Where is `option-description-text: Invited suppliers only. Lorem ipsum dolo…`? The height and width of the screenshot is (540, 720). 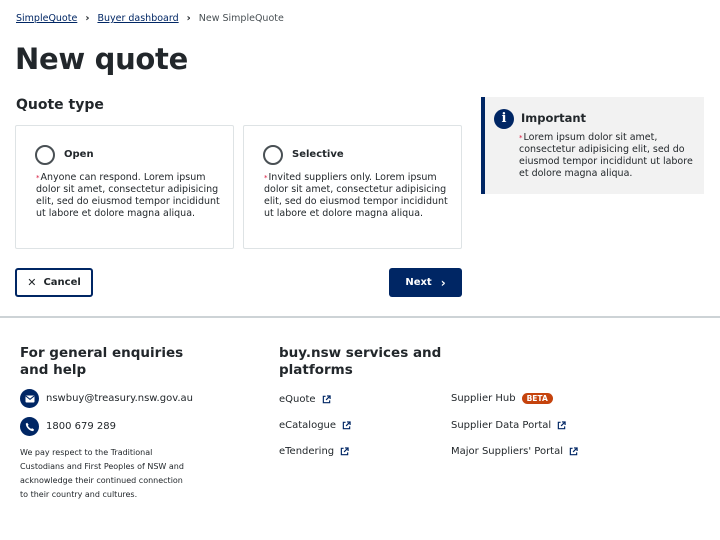
option-description-text: Invited suppliers only. Lorem ipsum dolo… is located at coordinates (356, 195).